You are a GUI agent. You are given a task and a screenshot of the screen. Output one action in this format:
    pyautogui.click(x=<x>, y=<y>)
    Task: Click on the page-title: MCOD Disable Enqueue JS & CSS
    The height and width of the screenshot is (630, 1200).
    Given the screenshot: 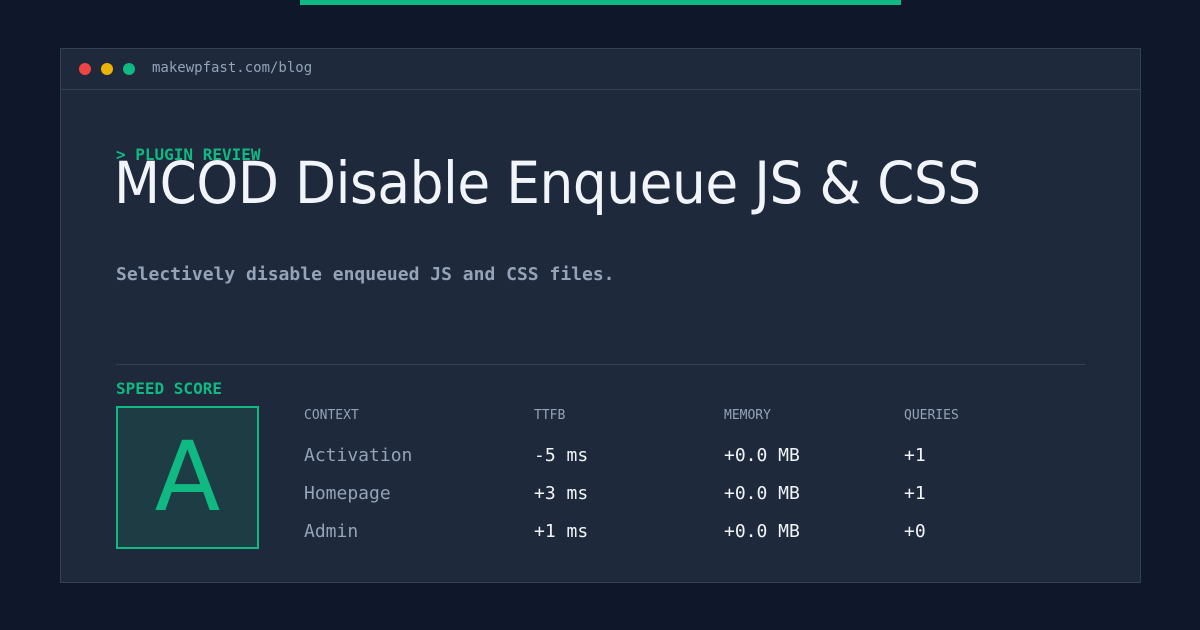 What is the action you would take?
    pyautogui.click(x=547, y=183)
    